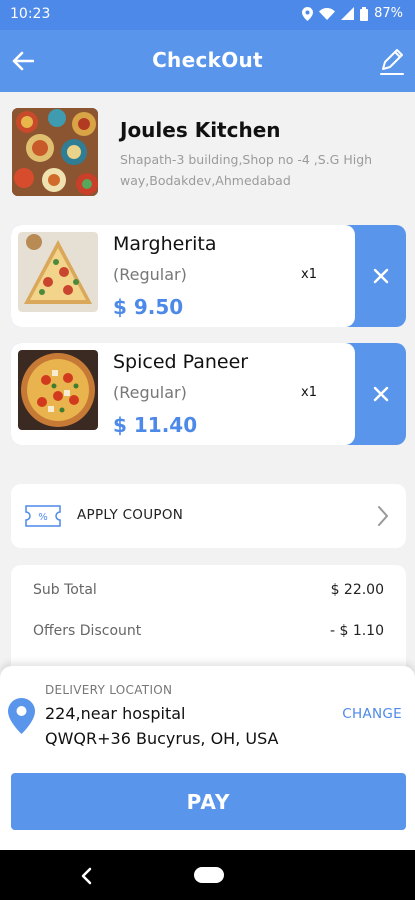 The width and height of the screenshot is (415, 900). Describe the element at coordinates (348, 13) in the screenshot. I see `signal-icon` at that location.